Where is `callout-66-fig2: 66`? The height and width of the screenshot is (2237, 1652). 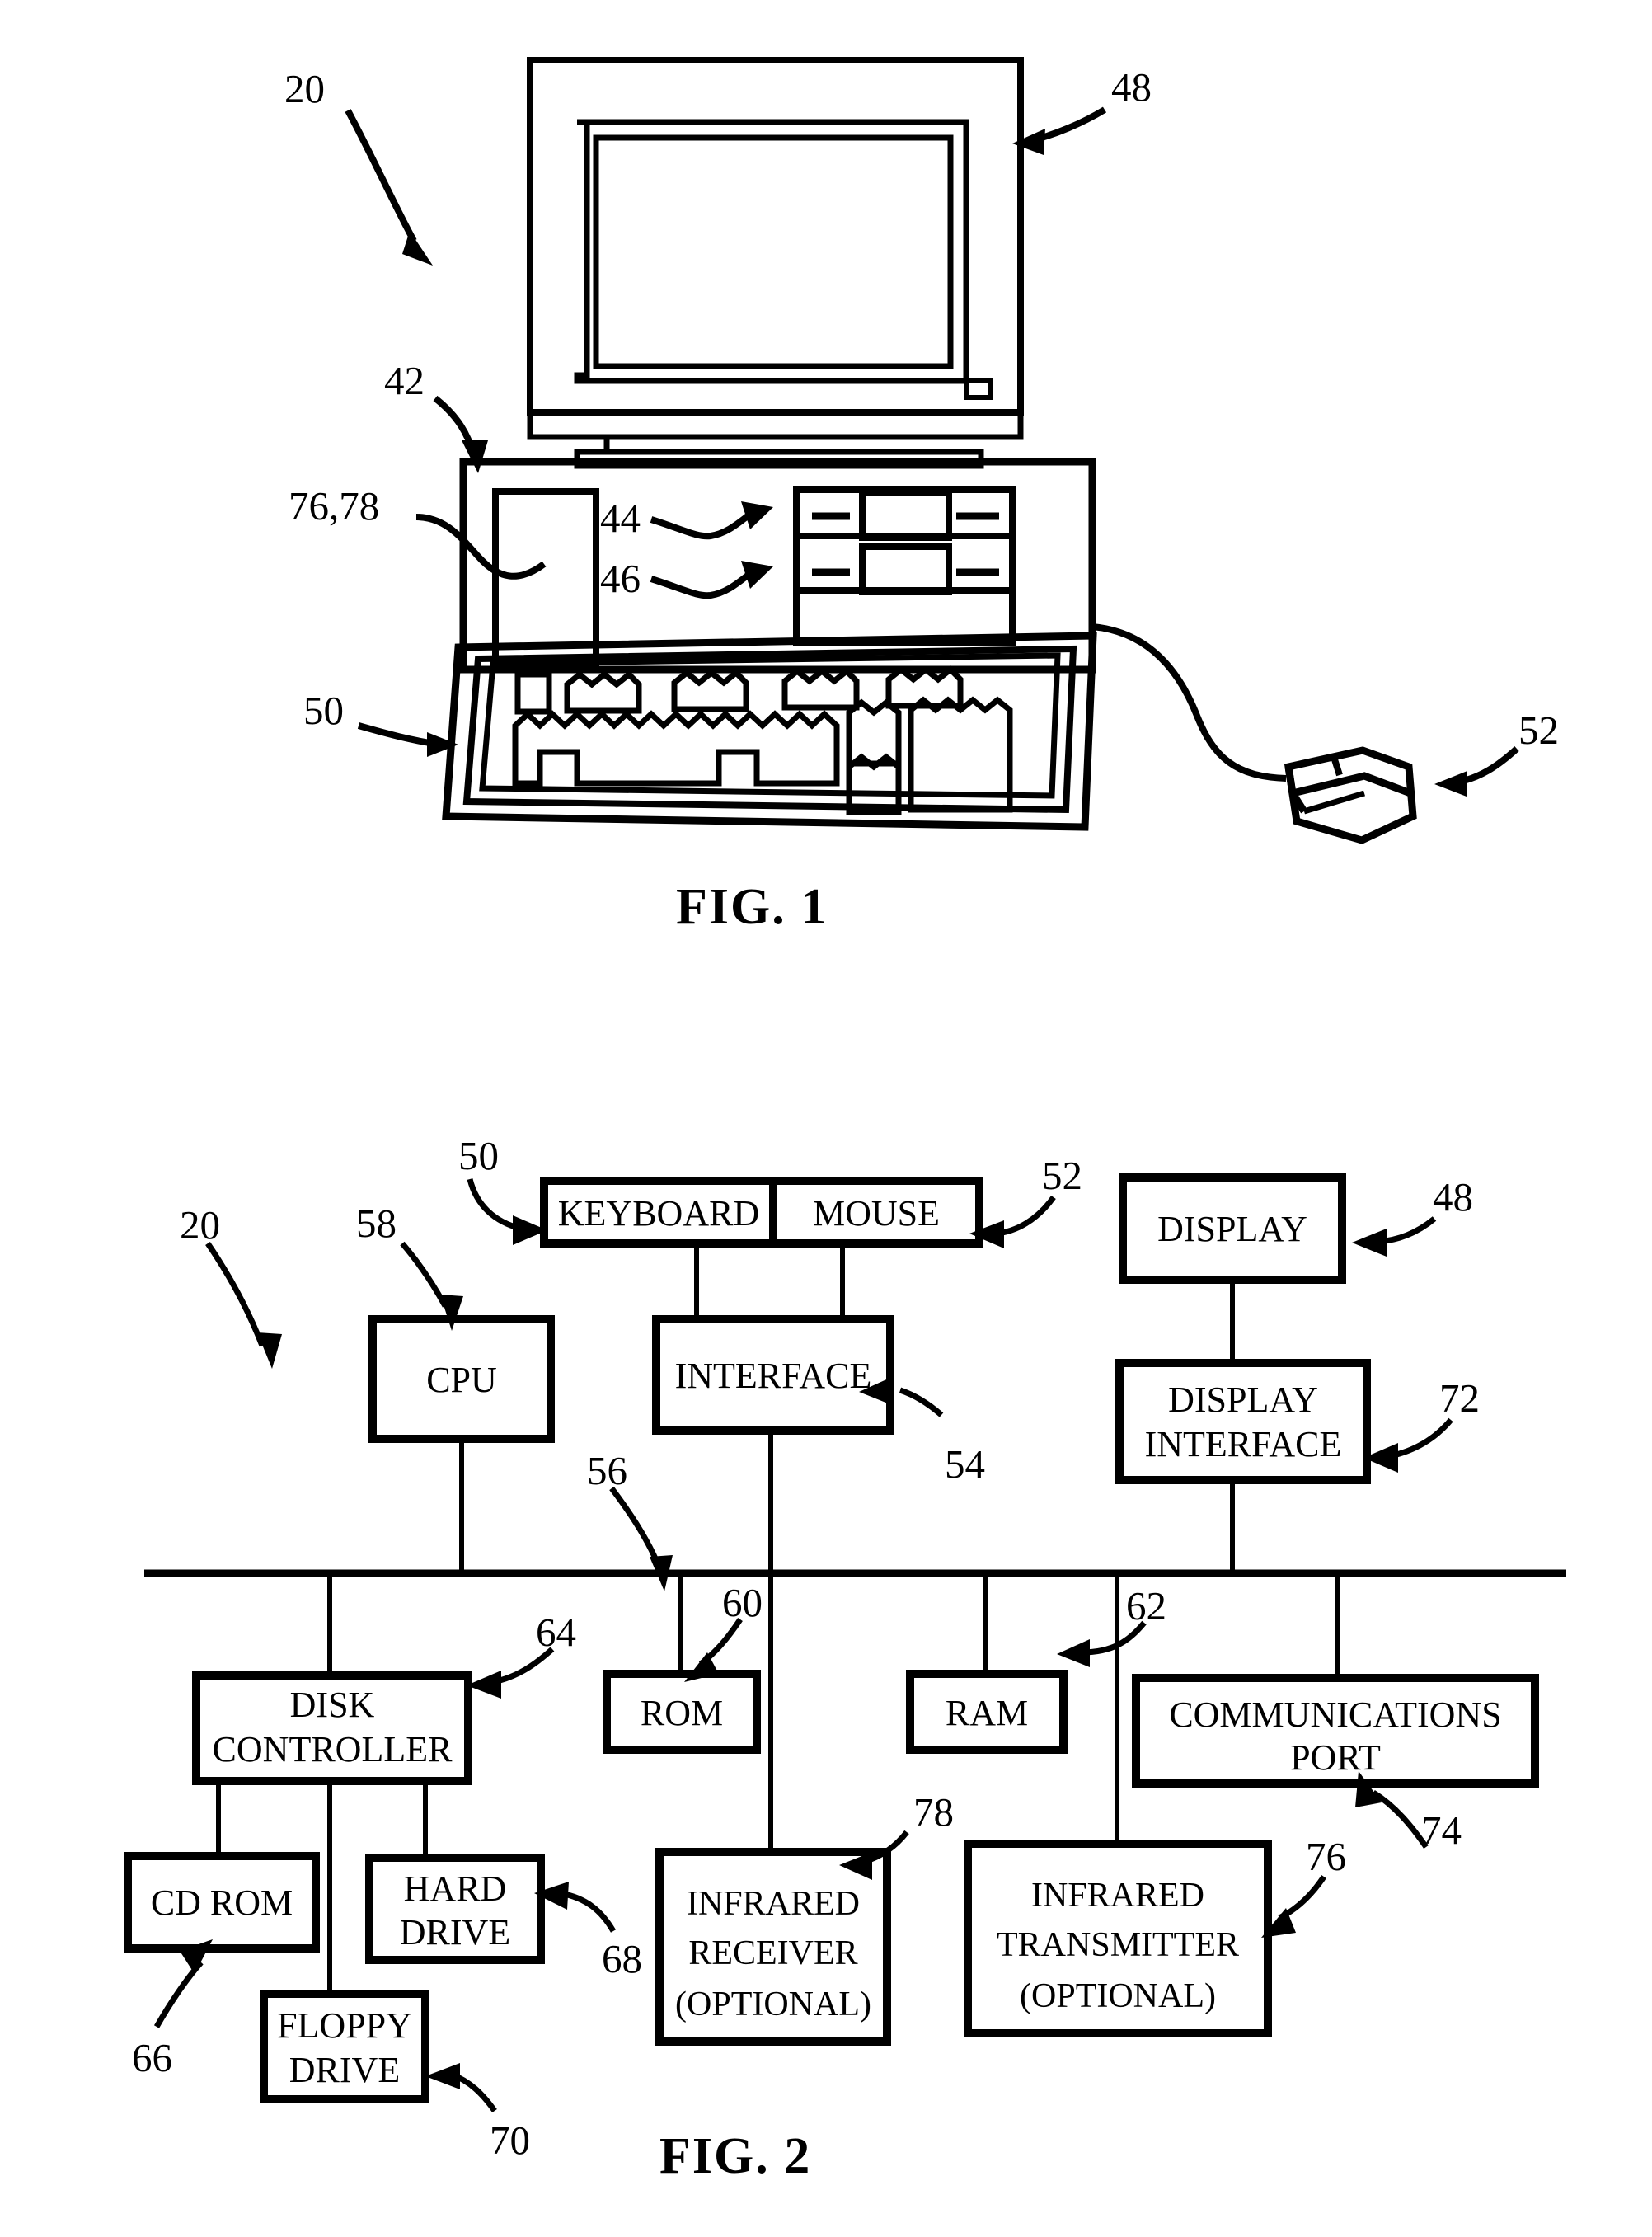
callout-66-fig2: 66 is located at coordinates (152, 2057).